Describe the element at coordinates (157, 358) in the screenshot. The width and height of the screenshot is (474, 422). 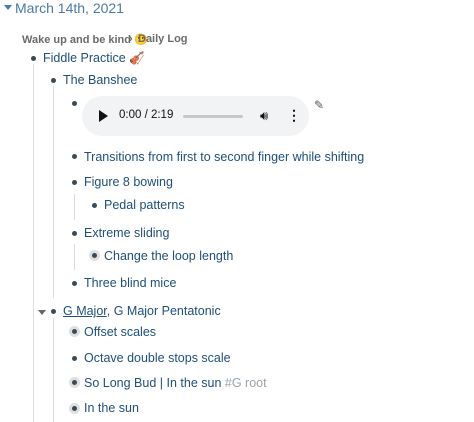
I see `block-octave-double-stops: Octave double stops scale` at that location.